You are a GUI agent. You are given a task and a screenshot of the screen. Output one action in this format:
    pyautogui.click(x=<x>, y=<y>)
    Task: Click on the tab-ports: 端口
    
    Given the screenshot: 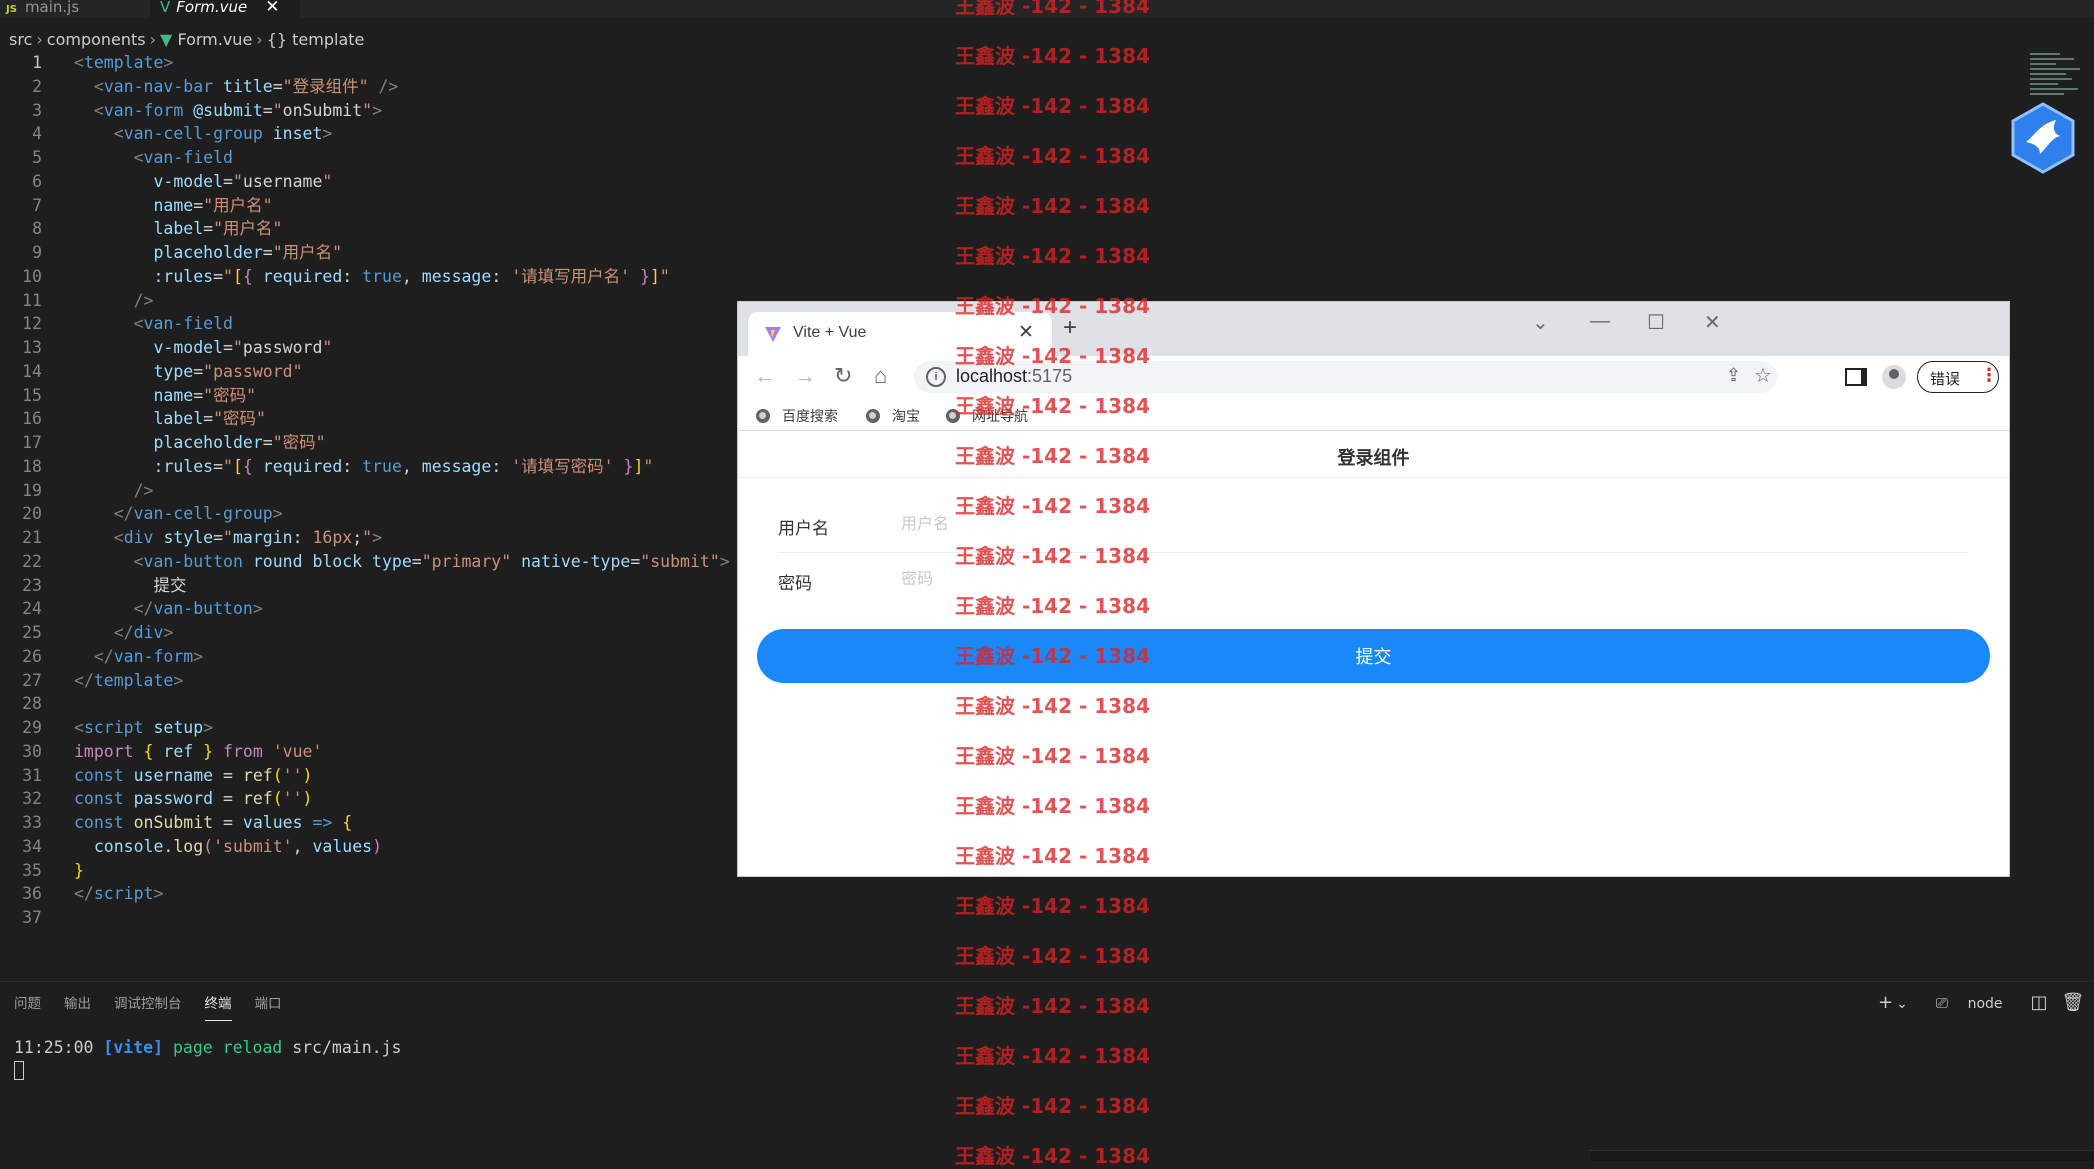 What is the action you would take?
    pyautogui.click(x=268, y=1004)
    